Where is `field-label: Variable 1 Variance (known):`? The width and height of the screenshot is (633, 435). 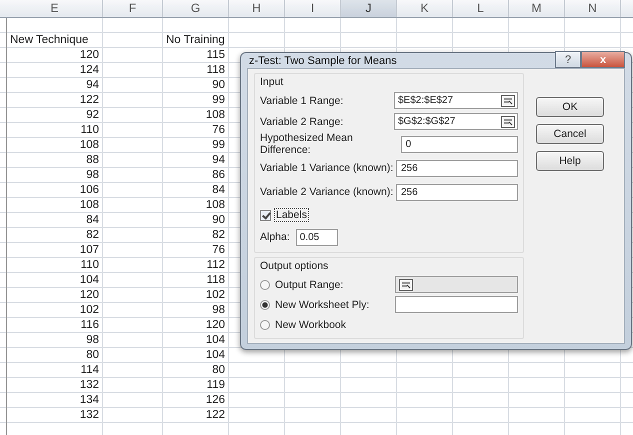
field-label: Variable 1 Variance (known): is located at coordinates (327, 168).